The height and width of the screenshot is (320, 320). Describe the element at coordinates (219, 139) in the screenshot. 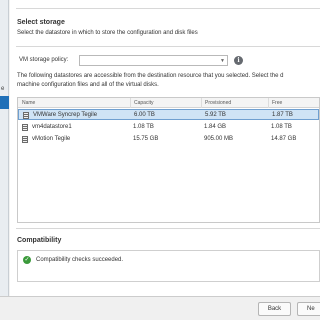

I see `datastore-provisioned: 905.00 MB` at that location.